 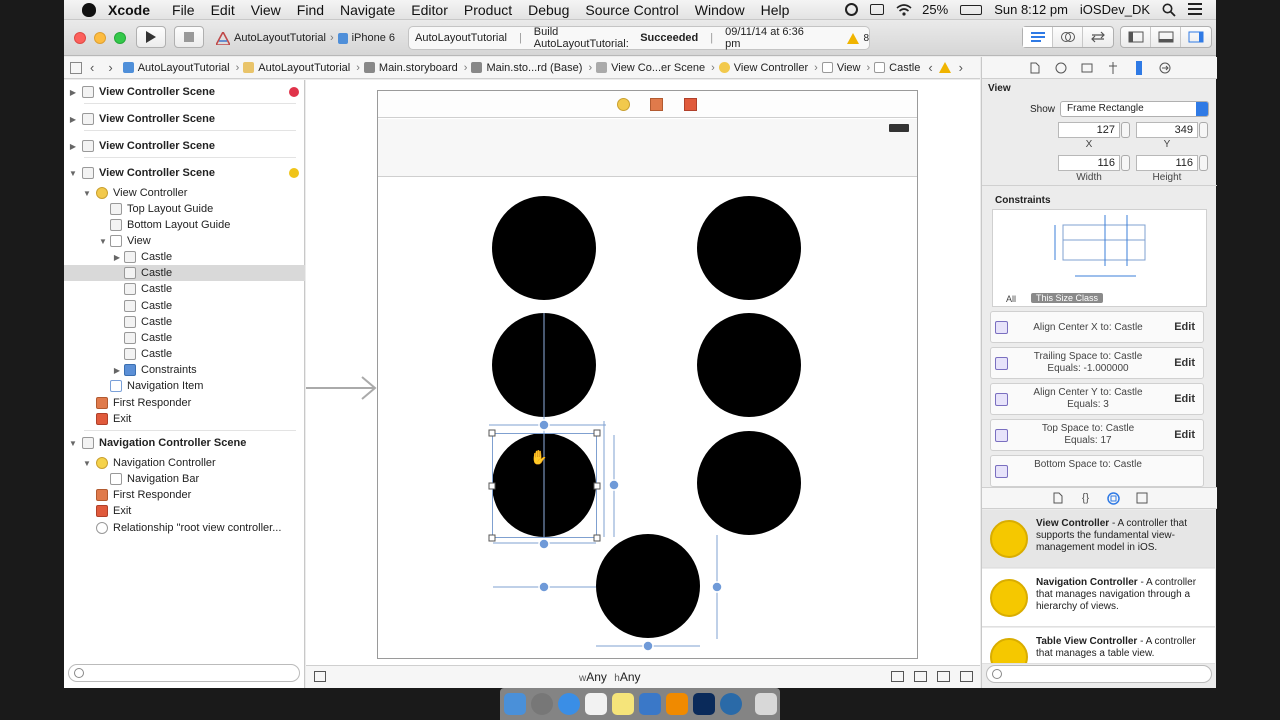 What do you see at coordinates (120, 38) in the screenshot?
I see `zoom-window-button` at bounding box center [120, 38].